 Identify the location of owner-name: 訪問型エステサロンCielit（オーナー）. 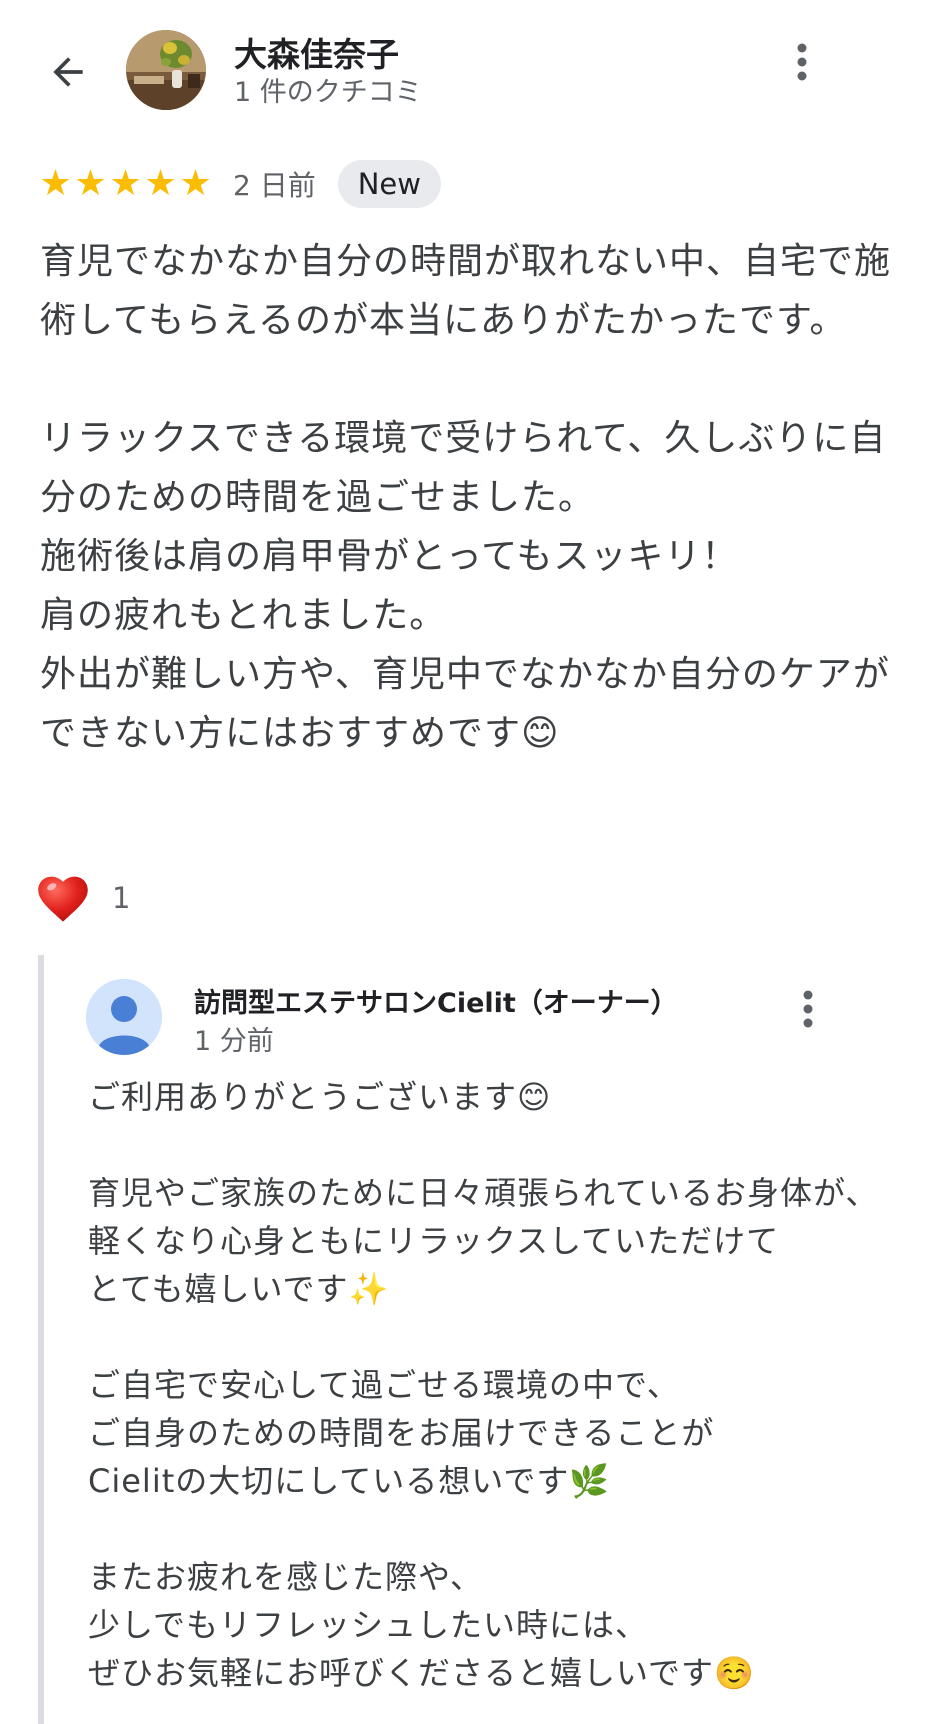
(436, 1003).